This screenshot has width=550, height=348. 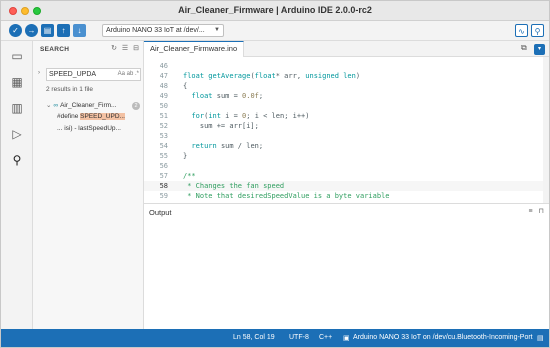 What do you see at coordinates (346, 186) in the screenshot?
I see `code-line: 58 * Changes the fan speed` at bounding box center [346, 186].